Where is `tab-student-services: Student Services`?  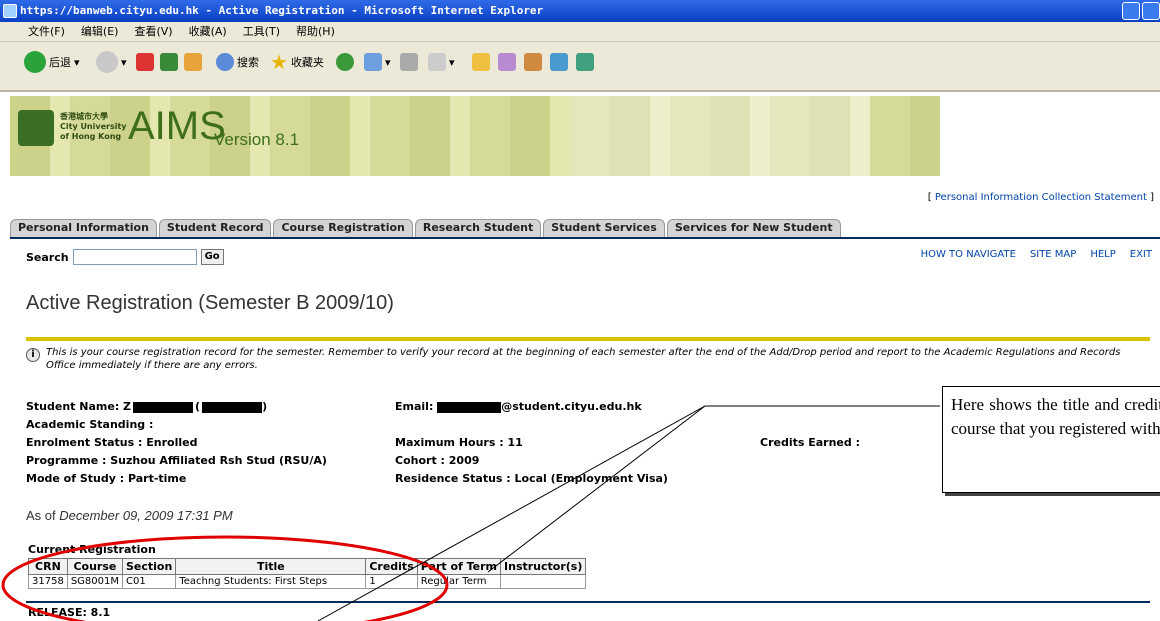 tab-student-services: Student Services is located at coordinates (604, 228).